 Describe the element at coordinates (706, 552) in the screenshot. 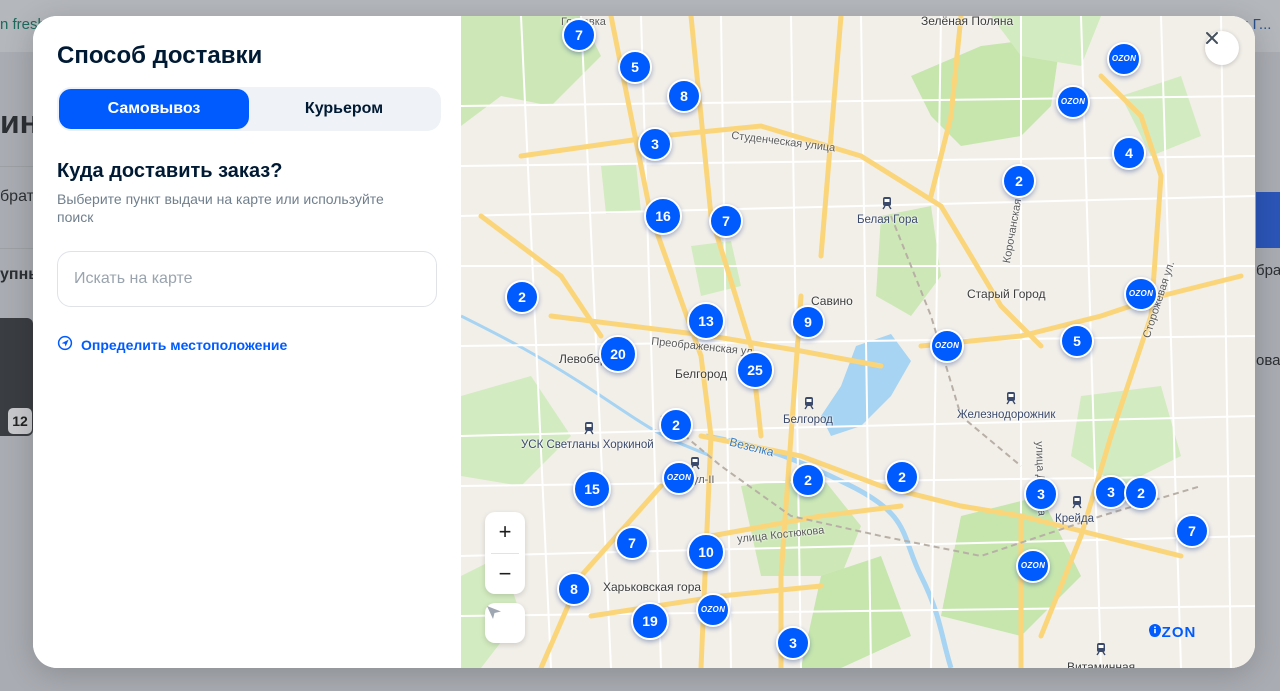

I see `pickup-cluster-pin: 10` at that location.